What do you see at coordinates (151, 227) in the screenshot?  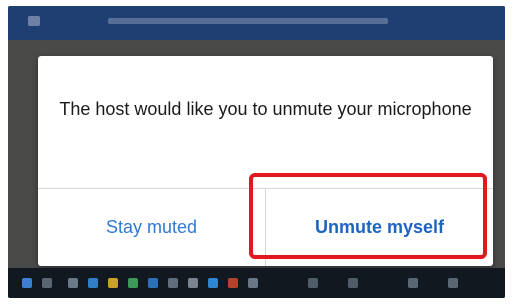 I see `stay-muted-button: Stay muted` at bounding box center [151, 227].